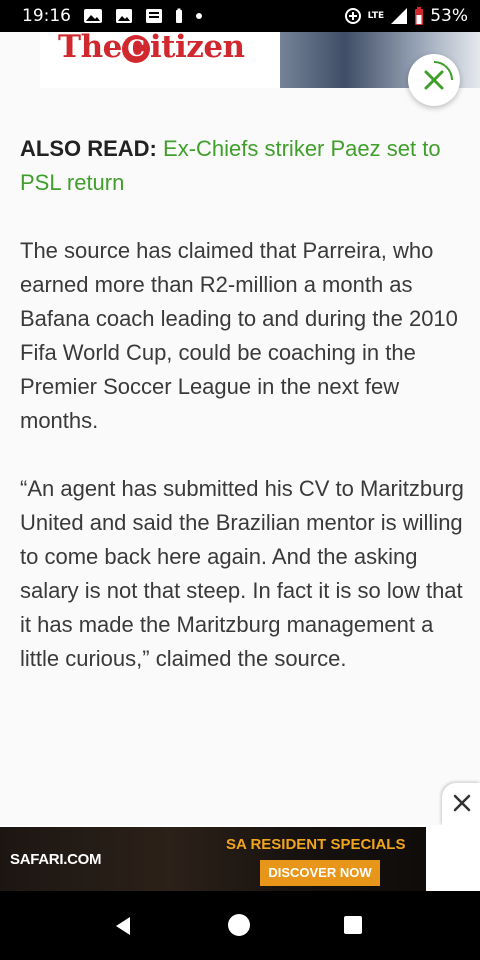  I want to click on logo-post: itizen, so click(197, 48).